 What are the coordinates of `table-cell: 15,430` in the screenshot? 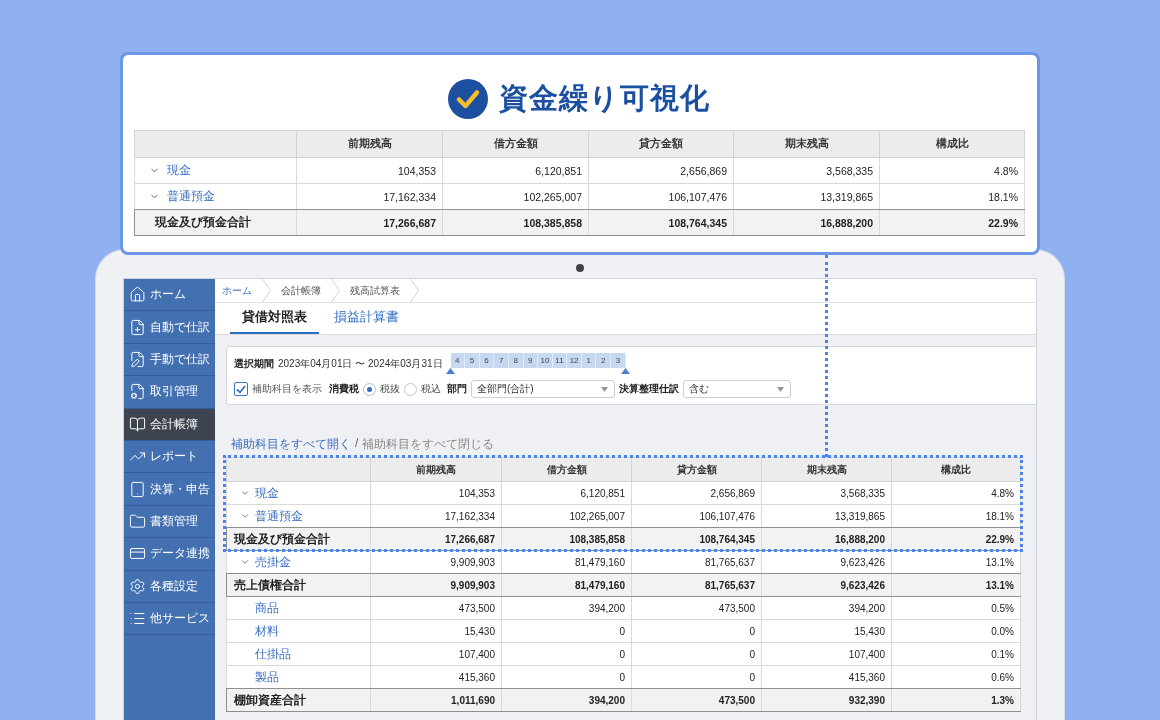 It's located at (826, 631).